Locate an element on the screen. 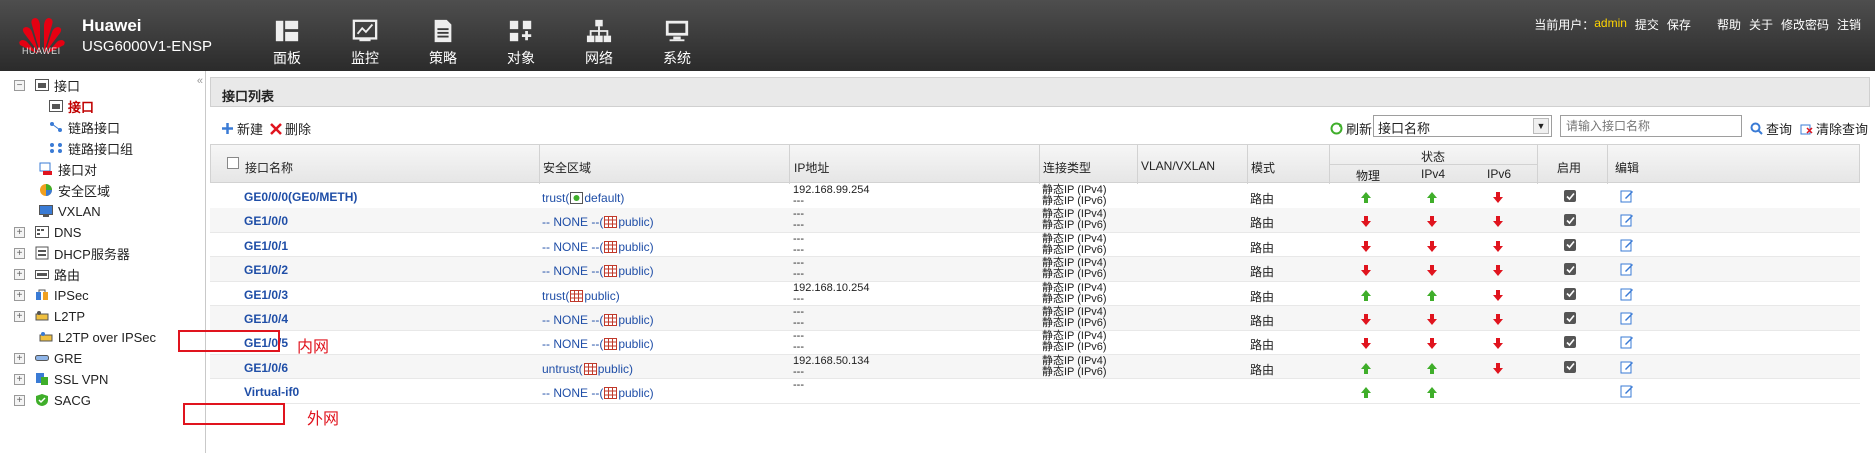 The image size is (1875, 453). nav-policy: 策略 is located at coordinates (443, 40).